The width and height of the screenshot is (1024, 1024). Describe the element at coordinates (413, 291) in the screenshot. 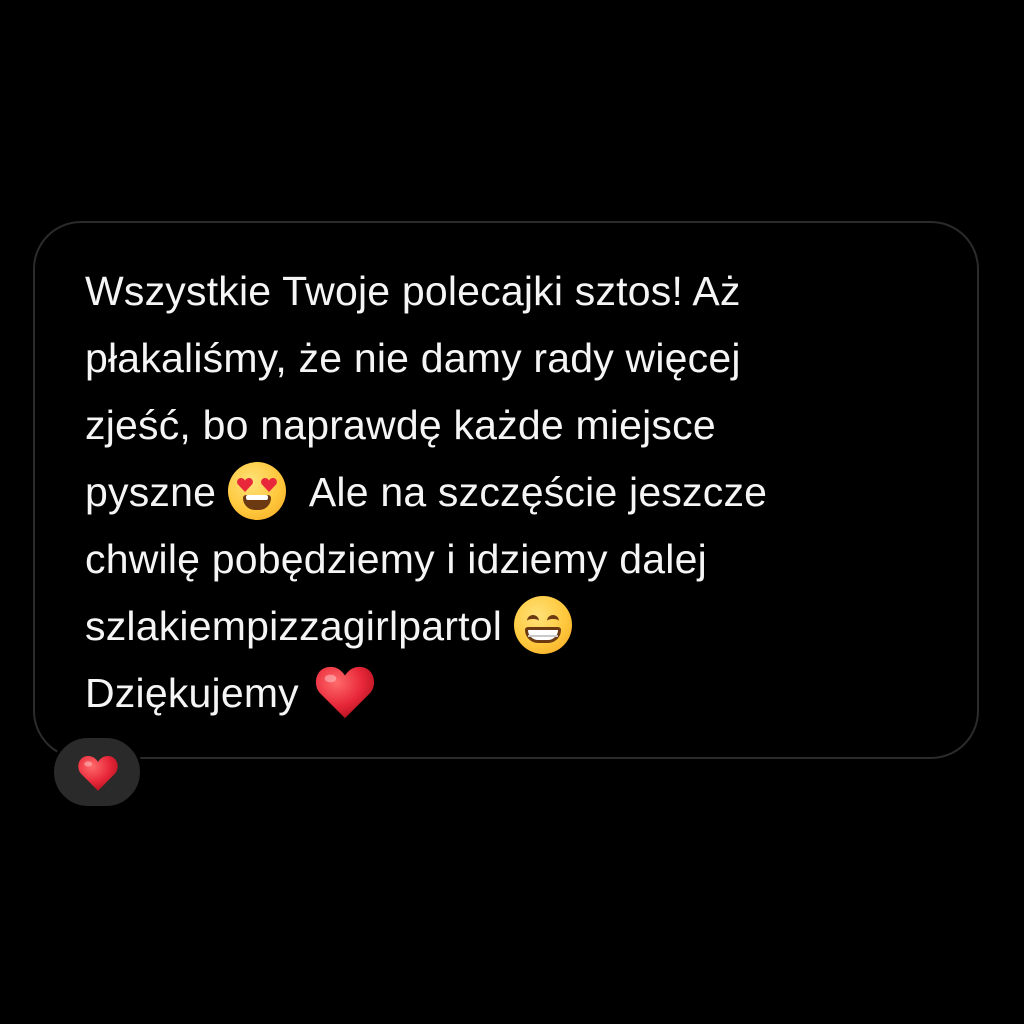

I see `message-line: Wszystkie Twoje polecajki sztos! Aż` at that location.